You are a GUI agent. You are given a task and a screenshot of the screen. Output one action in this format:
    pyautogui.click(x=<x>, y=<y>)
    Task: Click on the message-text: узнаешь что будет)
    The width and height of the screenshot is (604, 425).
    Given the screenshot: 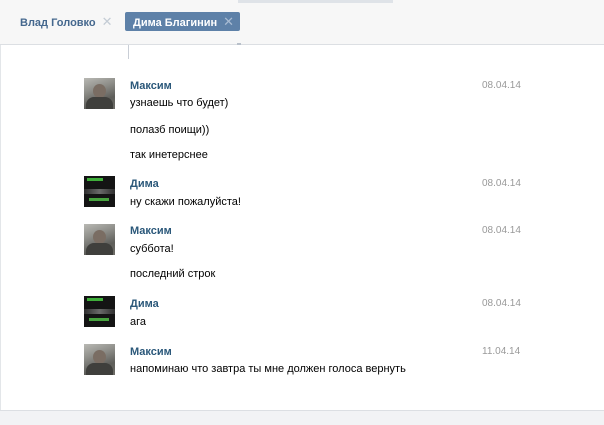 What is the action you would take?
    pyautogui.click(x=179, y=103)
    